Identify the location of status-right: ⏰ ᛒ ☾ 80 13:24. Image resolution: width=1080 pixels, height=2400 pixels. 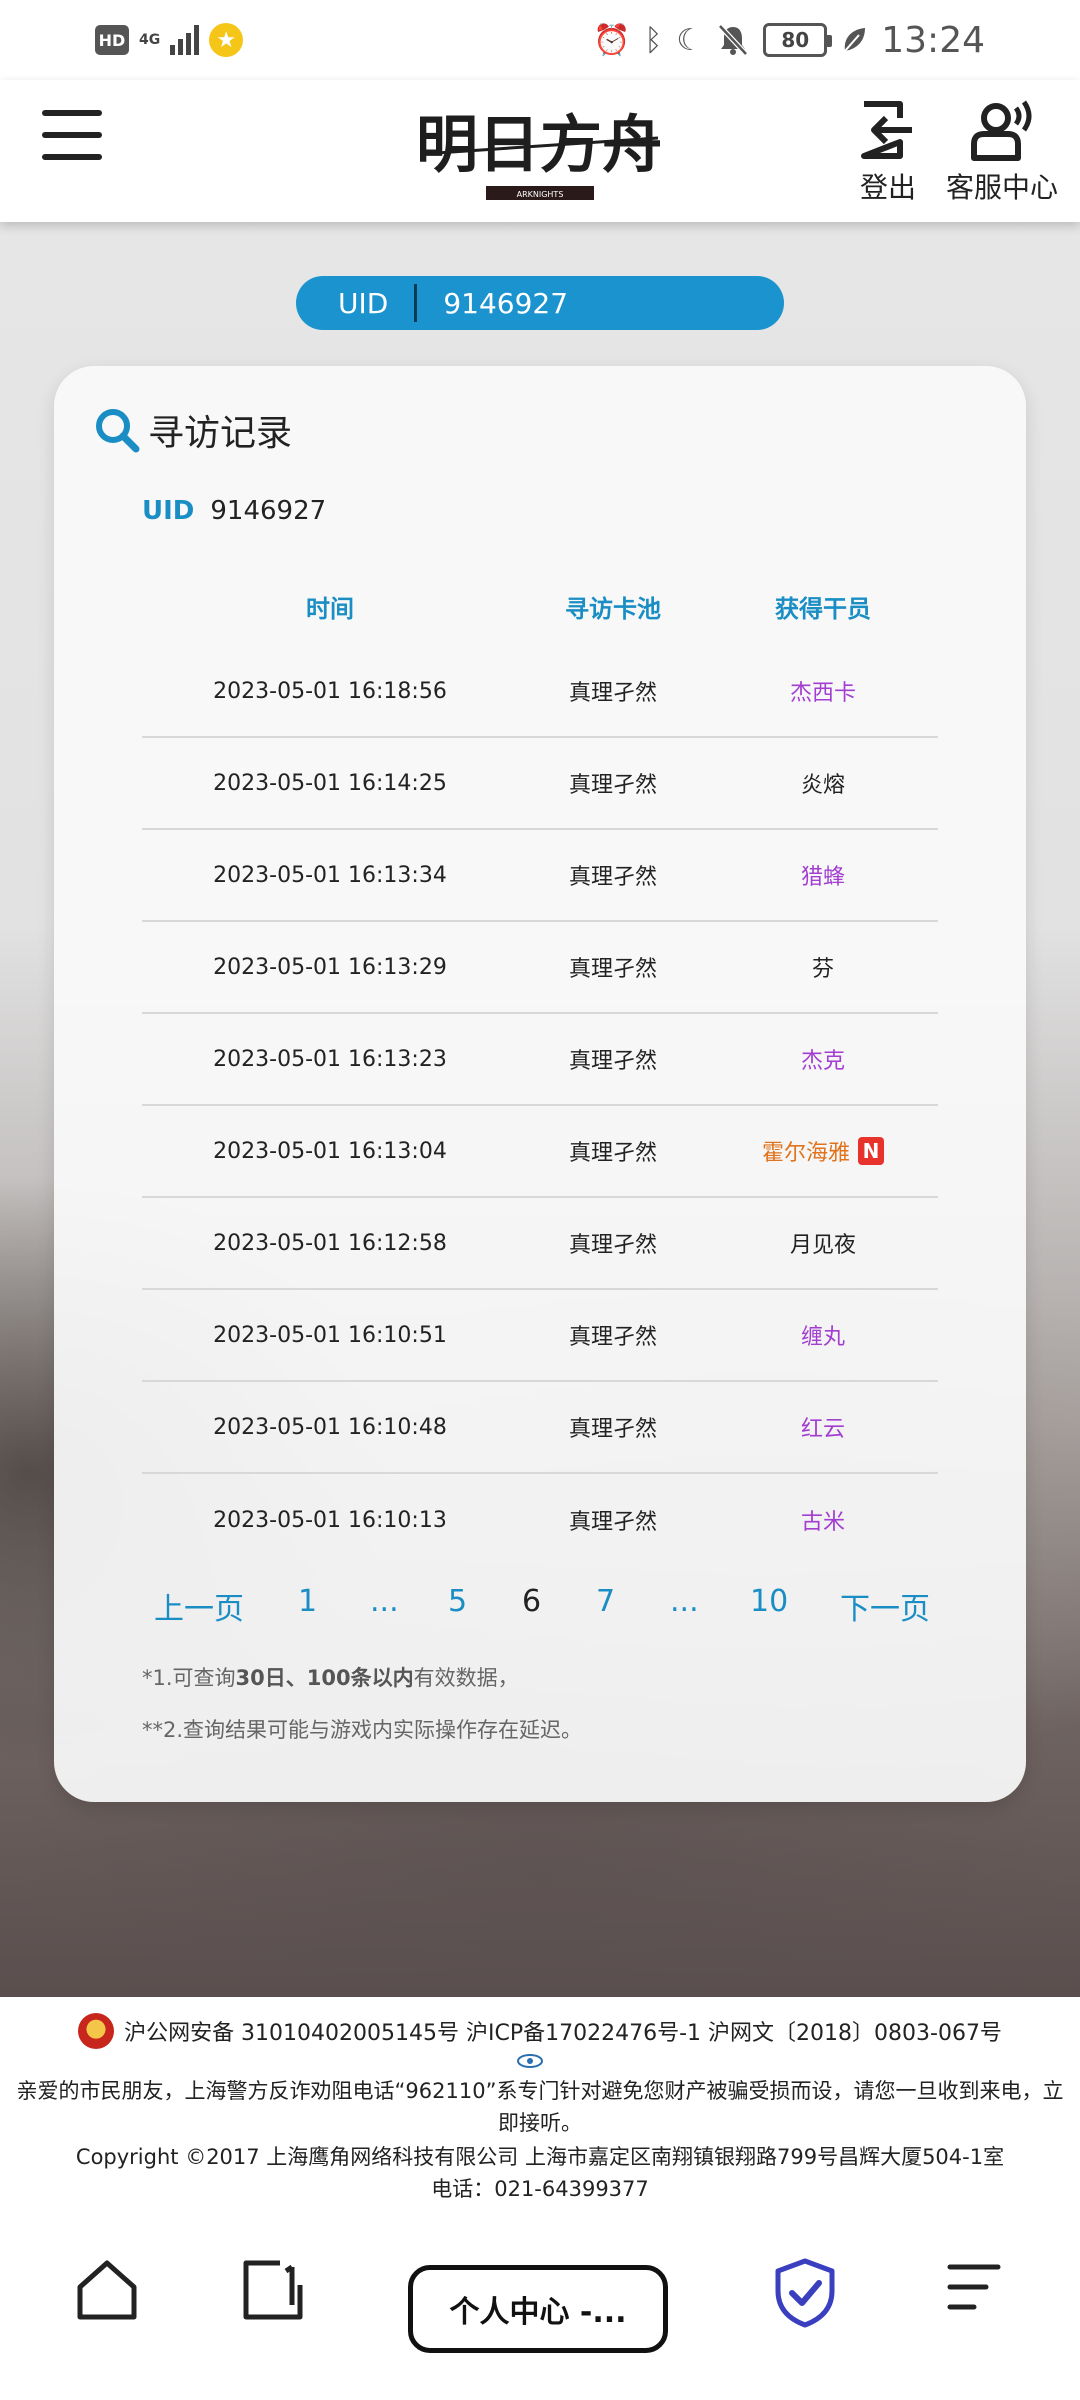
(789, 40).